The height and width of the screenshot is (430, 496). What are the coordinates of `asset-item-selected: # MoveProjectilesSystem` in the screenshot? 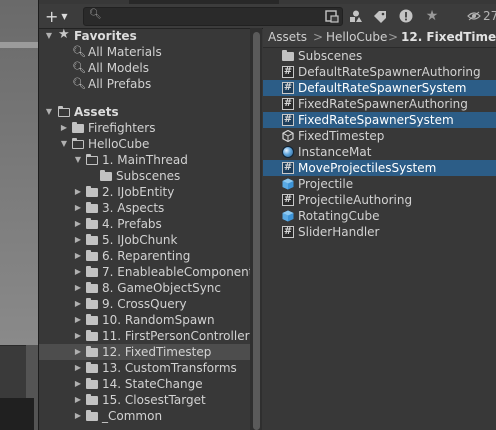 It's located at (379, 168).